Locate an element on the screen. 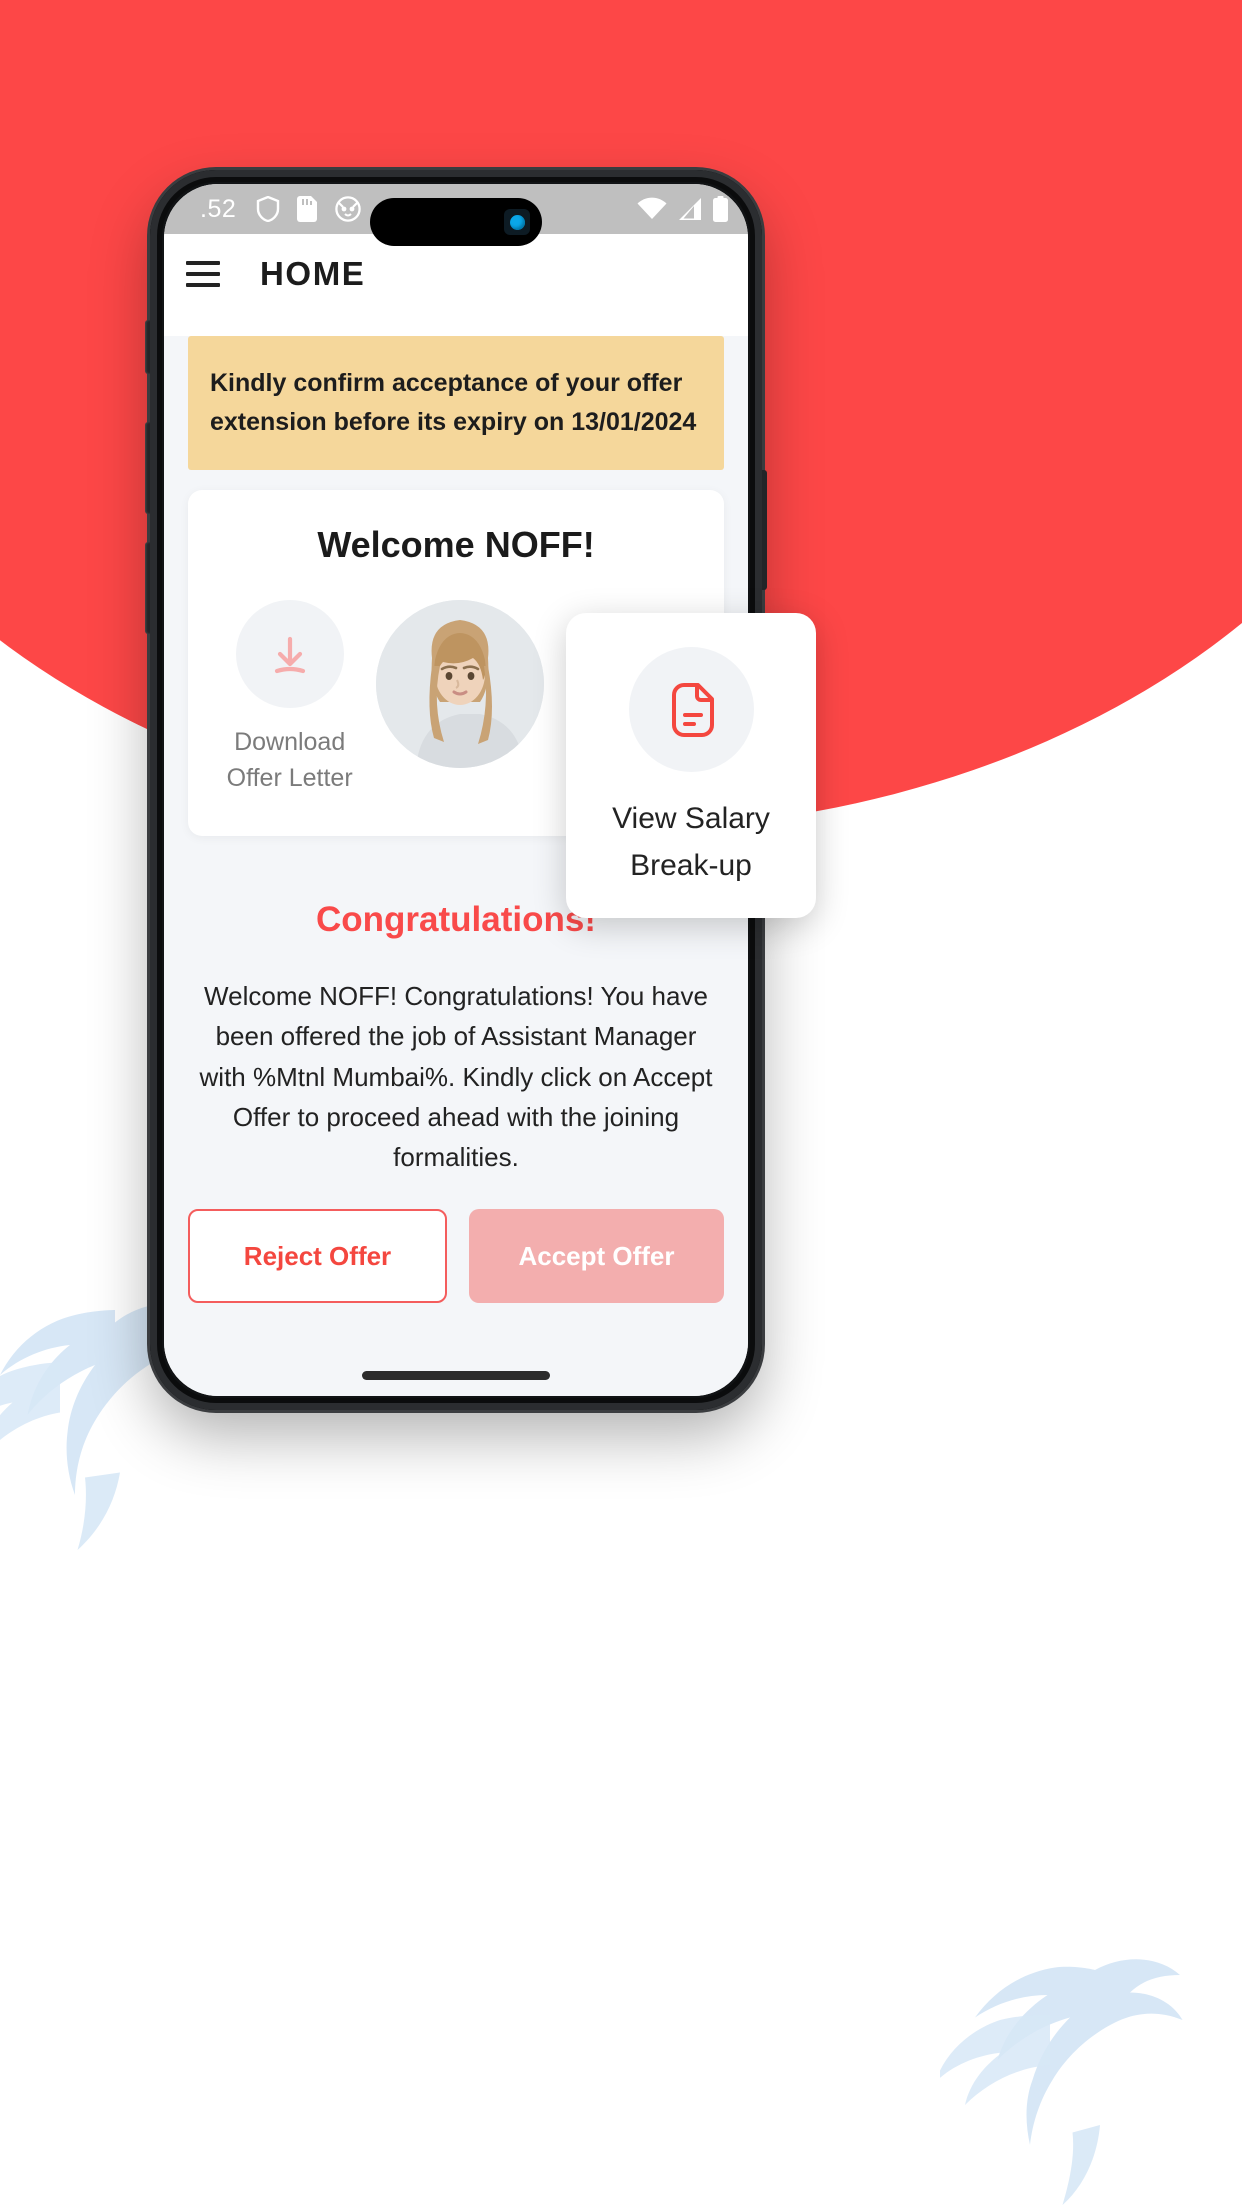 This screenshot has width=1242, height=2208. cellular-signal-icon is located at coordinates (690, 209).